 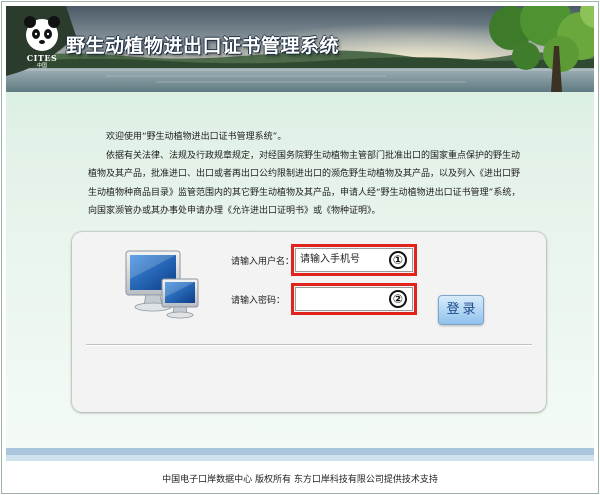 What do you see at coordinates (300, 458) in the screenshot?
I see `footer-band-light` at bounding box center [300, 458].